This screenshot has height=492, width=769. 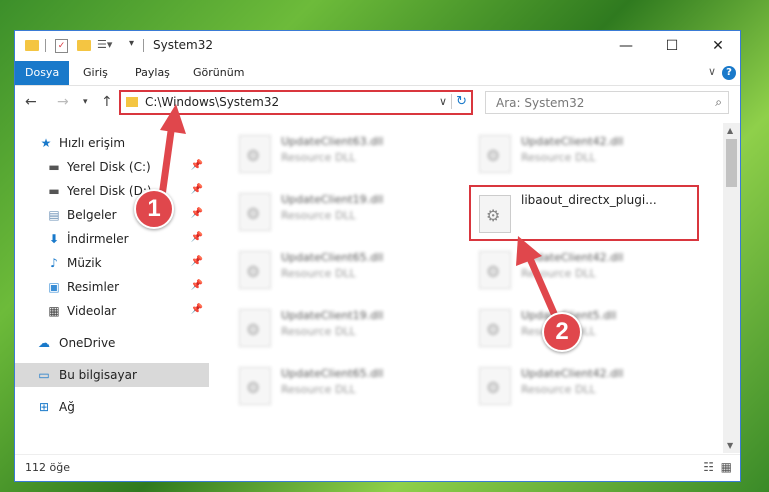 I want to click on scroll-thumb, so click(x=731, y=163).